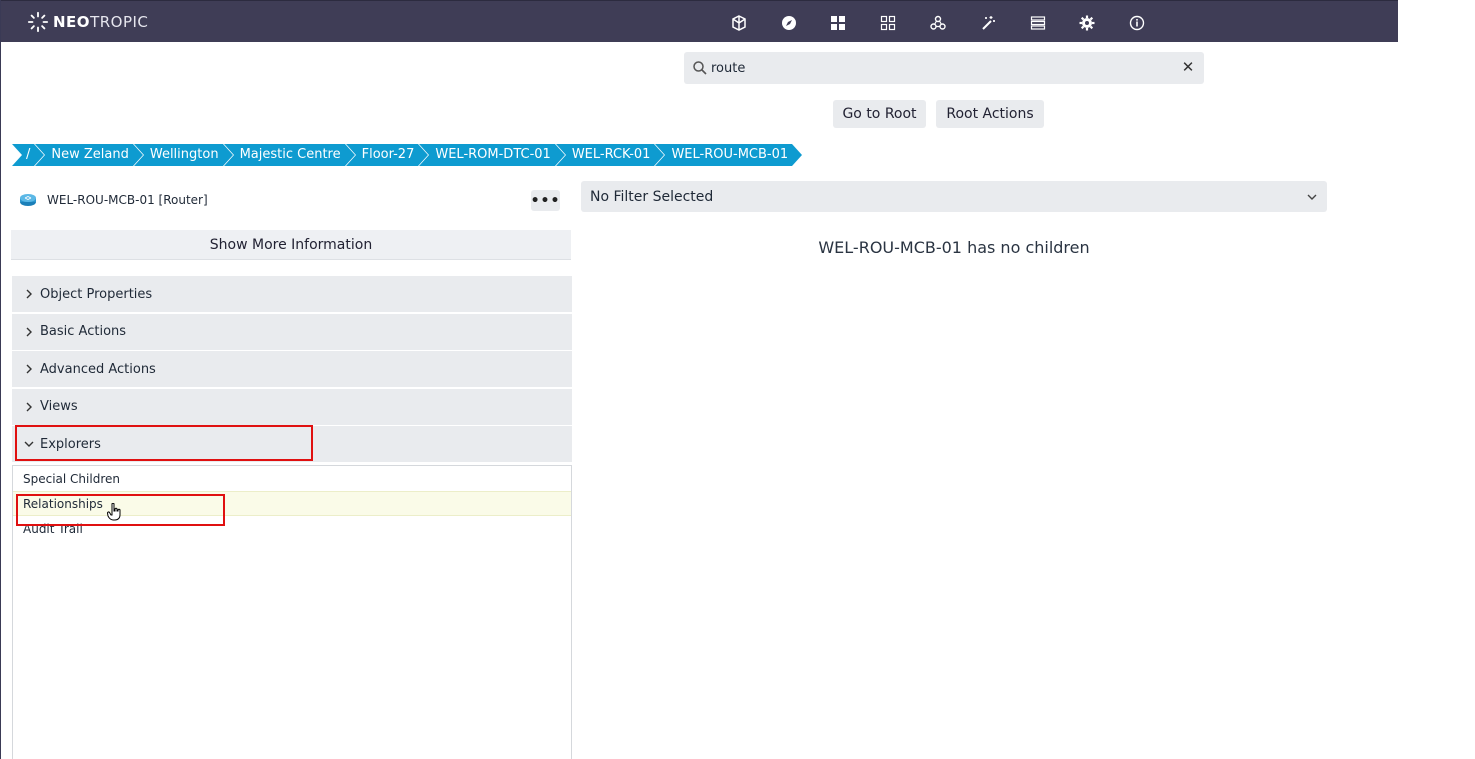  What do you see at coordinates (1088, 23) in the screenshot?
I see `gear-icon` at bounding box center [1088, 23].